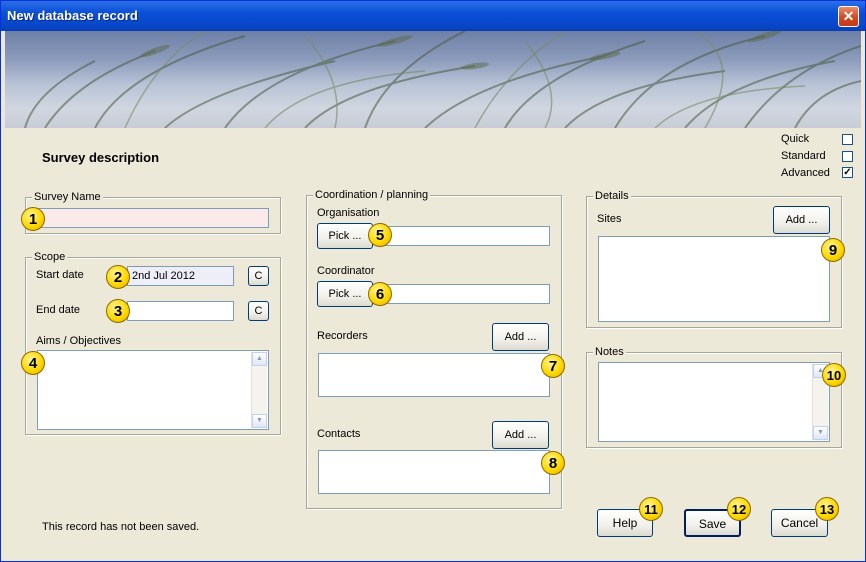 The width and height of the screenshot is (866, 562). Describe the element at coordinates (462, 236) in the screenshot. I see `organisation-input` at that location.